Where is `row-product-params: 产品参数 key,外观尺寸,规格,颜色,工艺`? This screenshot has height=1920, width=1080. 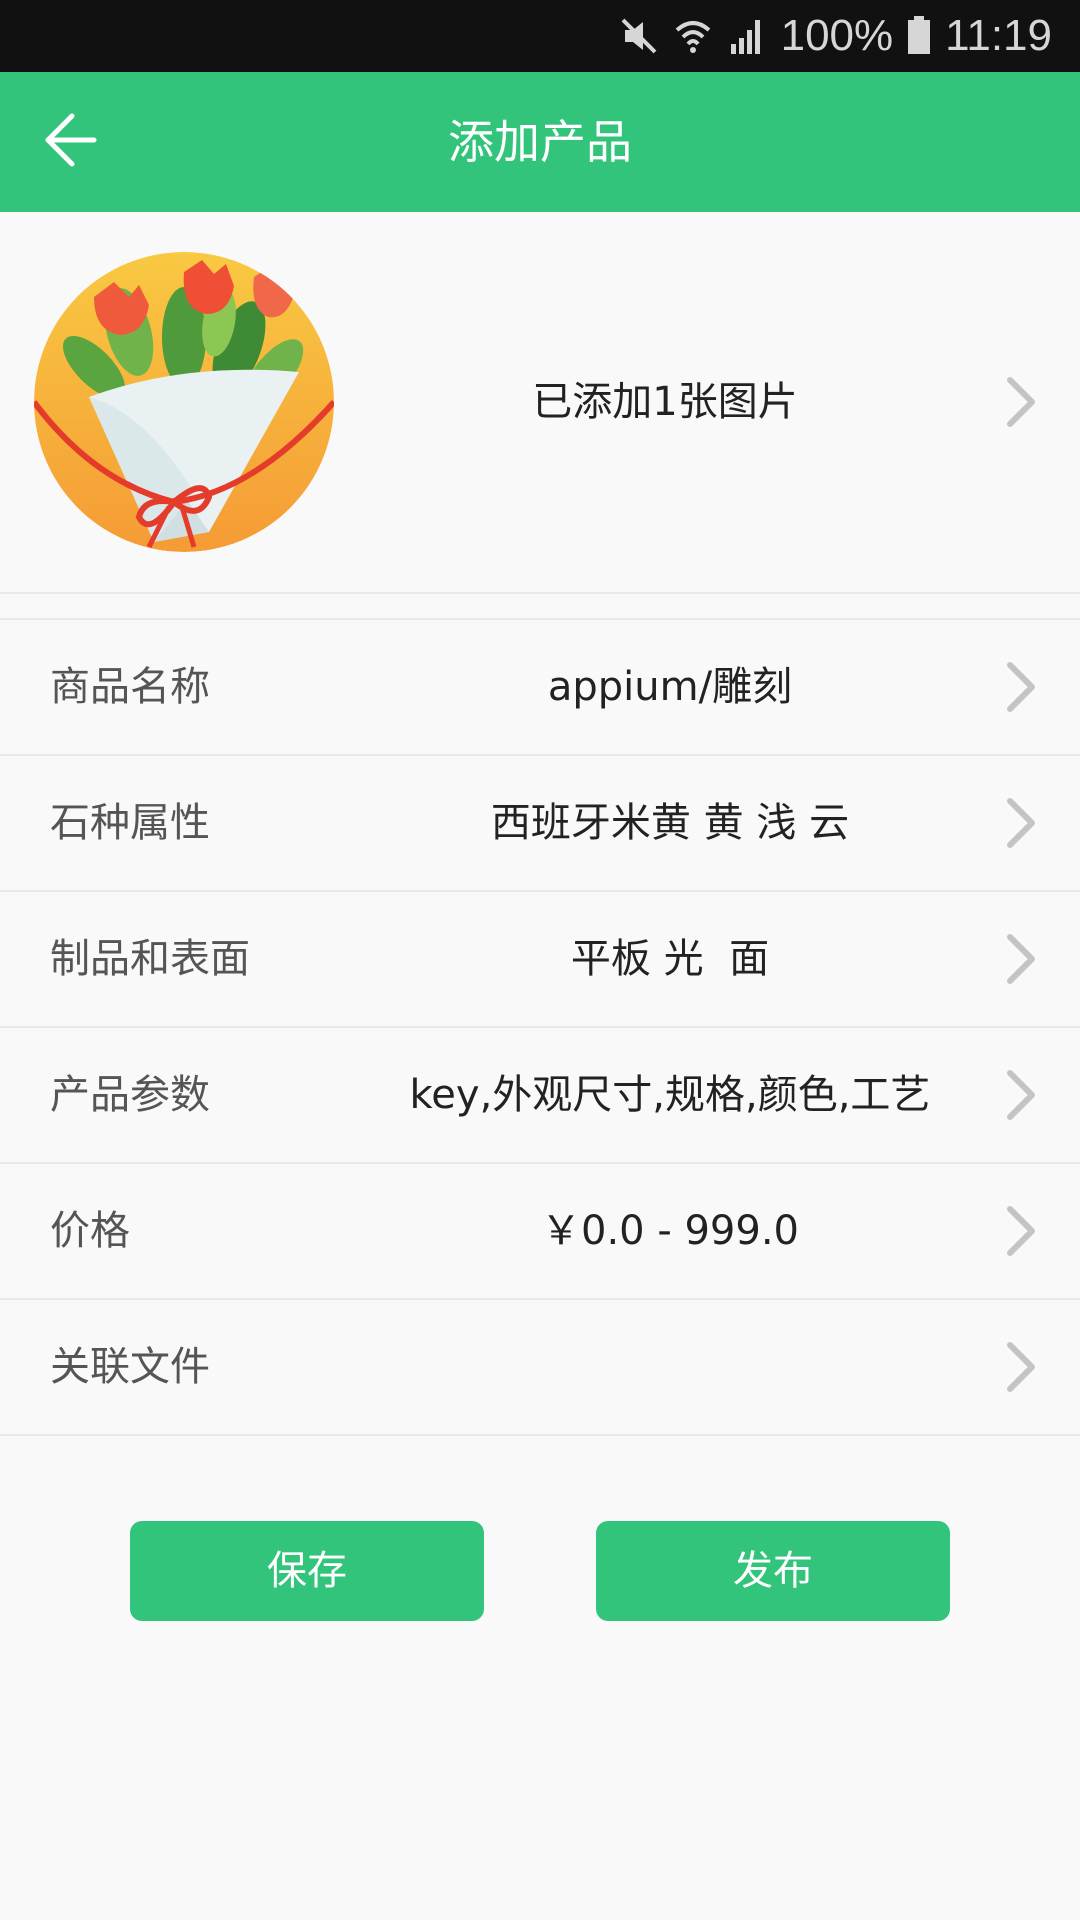 row-product-params: 产品参数 key,外观尺寸,规格,颜色,工艺 is located at coordinates (540, 1096).